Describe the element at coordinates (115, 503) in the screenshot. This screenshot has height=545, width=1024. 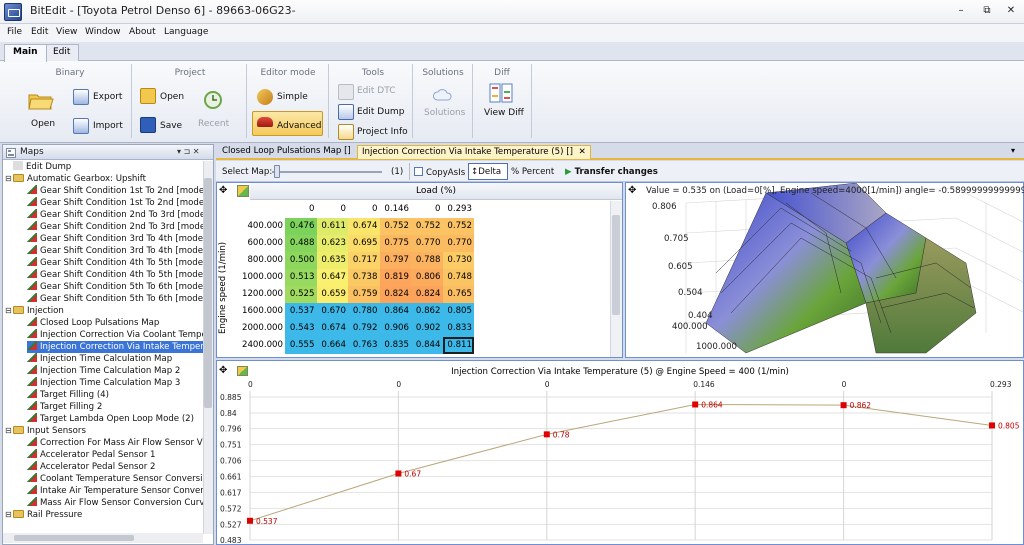
I see `tree-item: Mass Air Flow Sensor Conversion Curve` at that location.